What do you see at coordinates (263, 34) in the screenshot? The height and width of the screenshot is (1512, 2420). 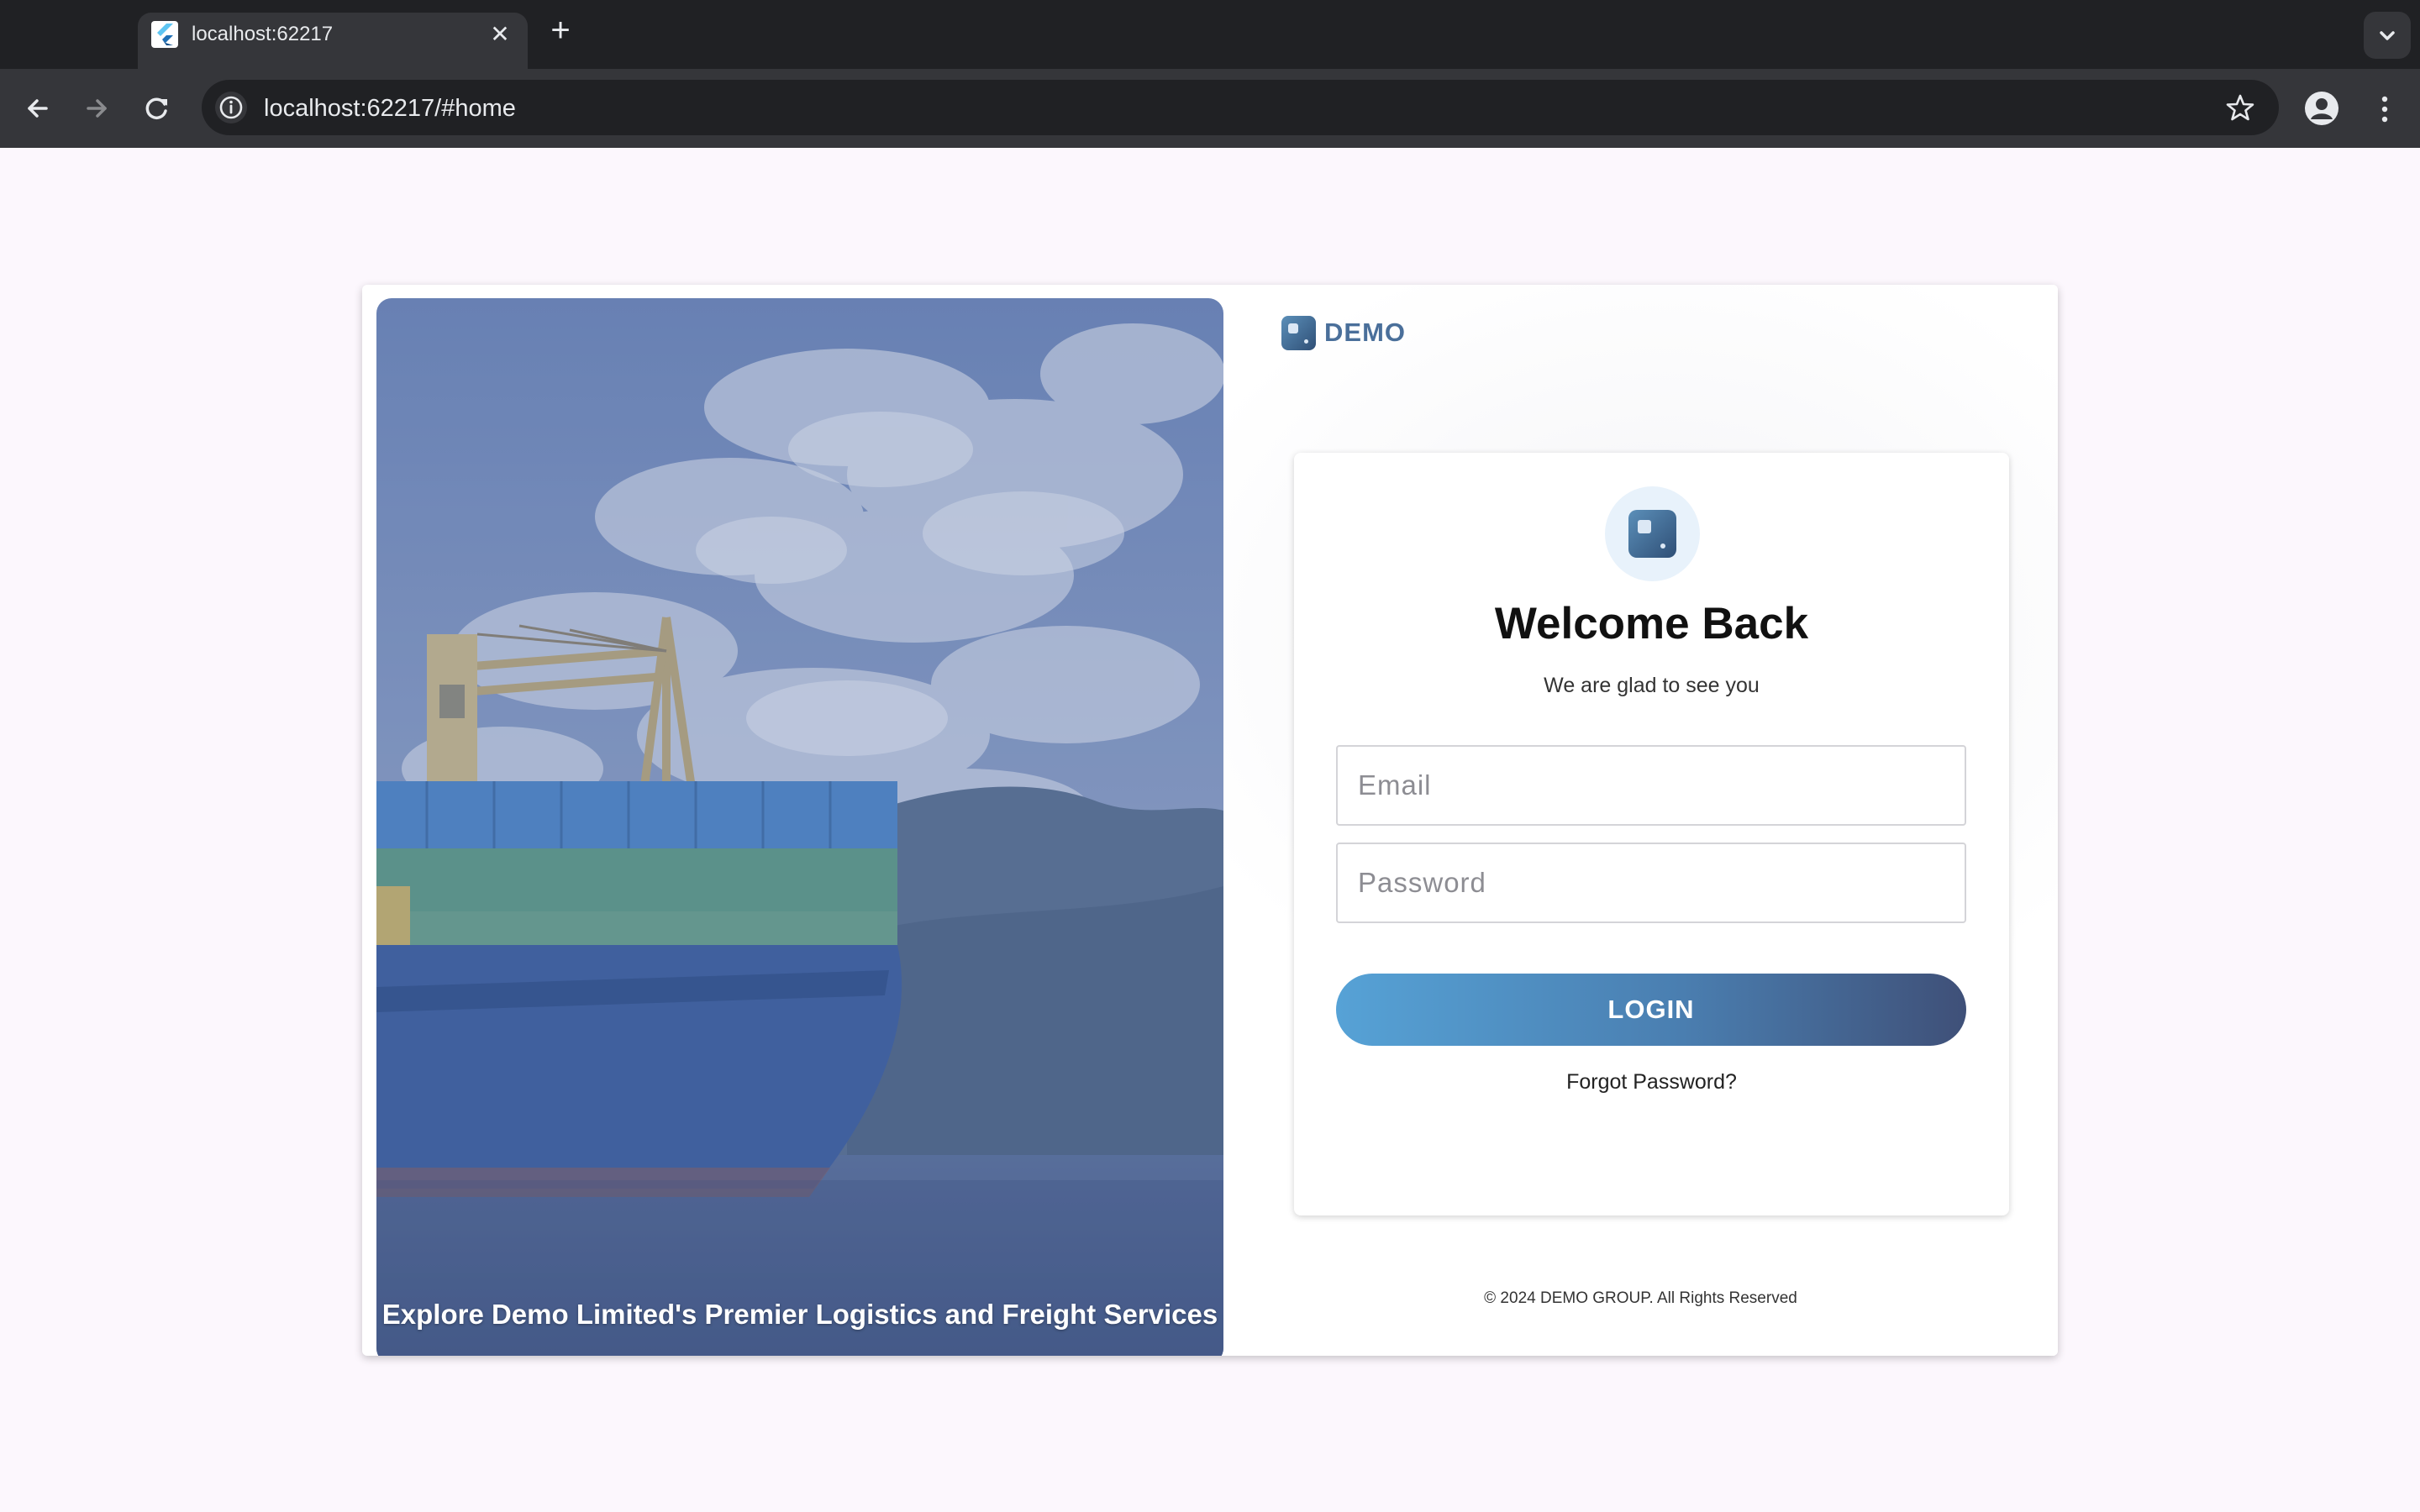 I see `tab-title: localhost:62217` at bounding box center [263, 34].